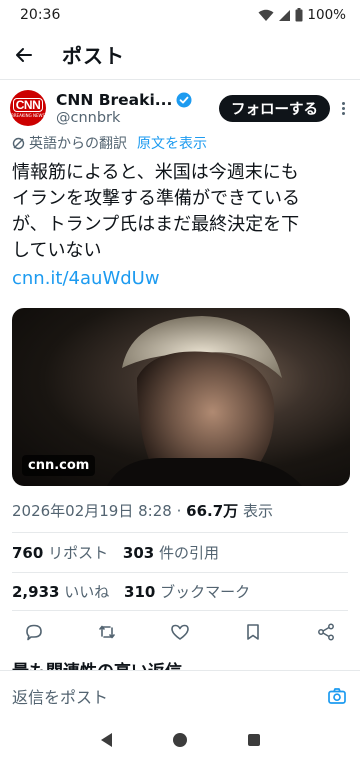  I want to click on media-source-badge: cnn.com, so click(59, 465).